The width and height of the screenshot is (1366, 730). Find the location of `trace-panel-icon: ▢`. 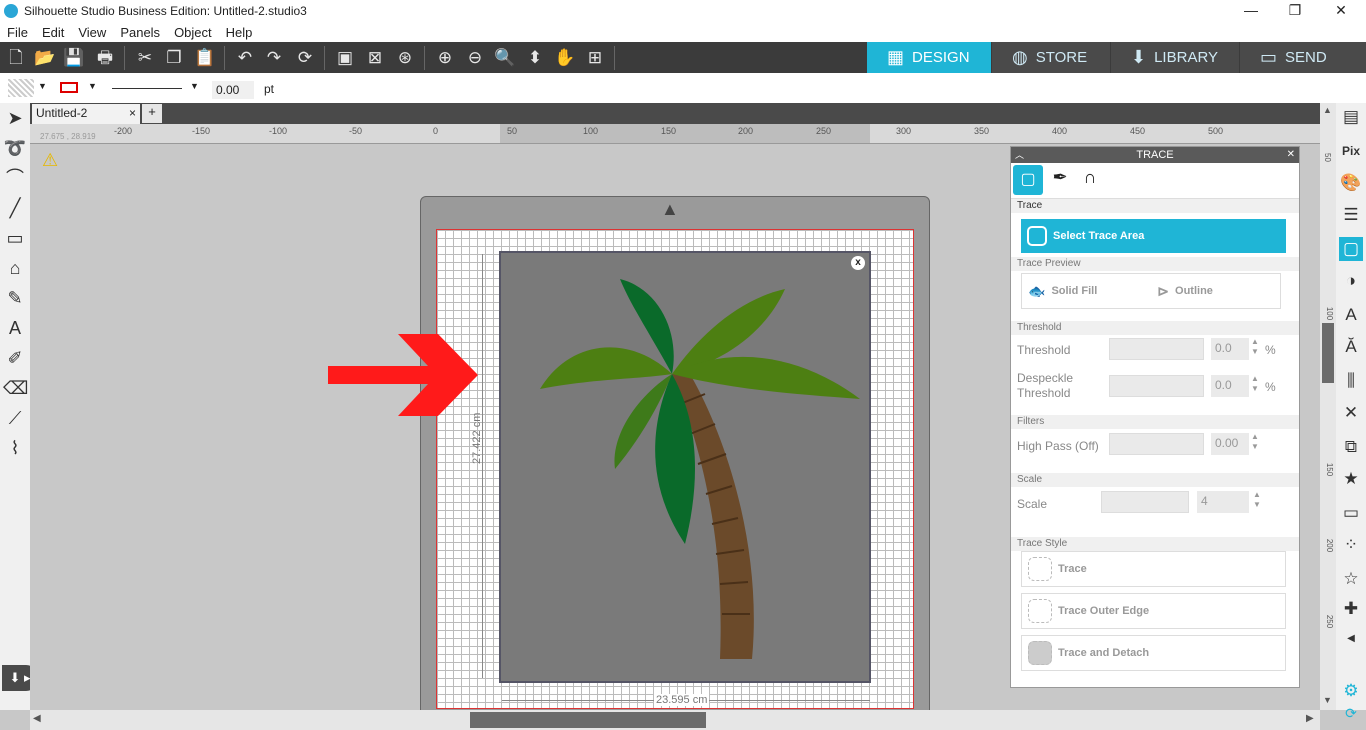

trace-panel-icon: ▢ is located at coordinates (1351, 249).